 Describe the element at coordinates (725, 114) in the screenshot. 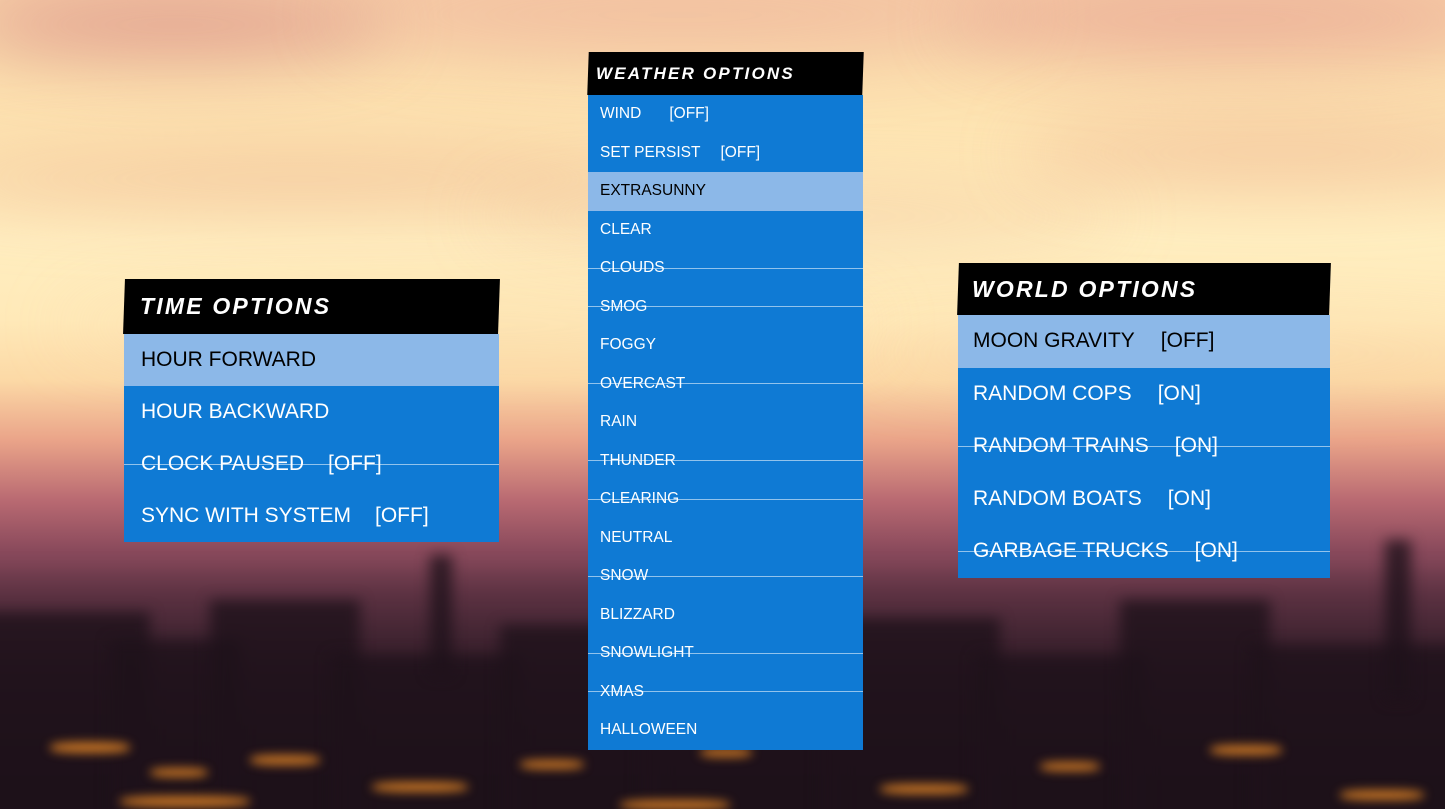

I see `menu-item-wind: WIND [OFF]` at that location.